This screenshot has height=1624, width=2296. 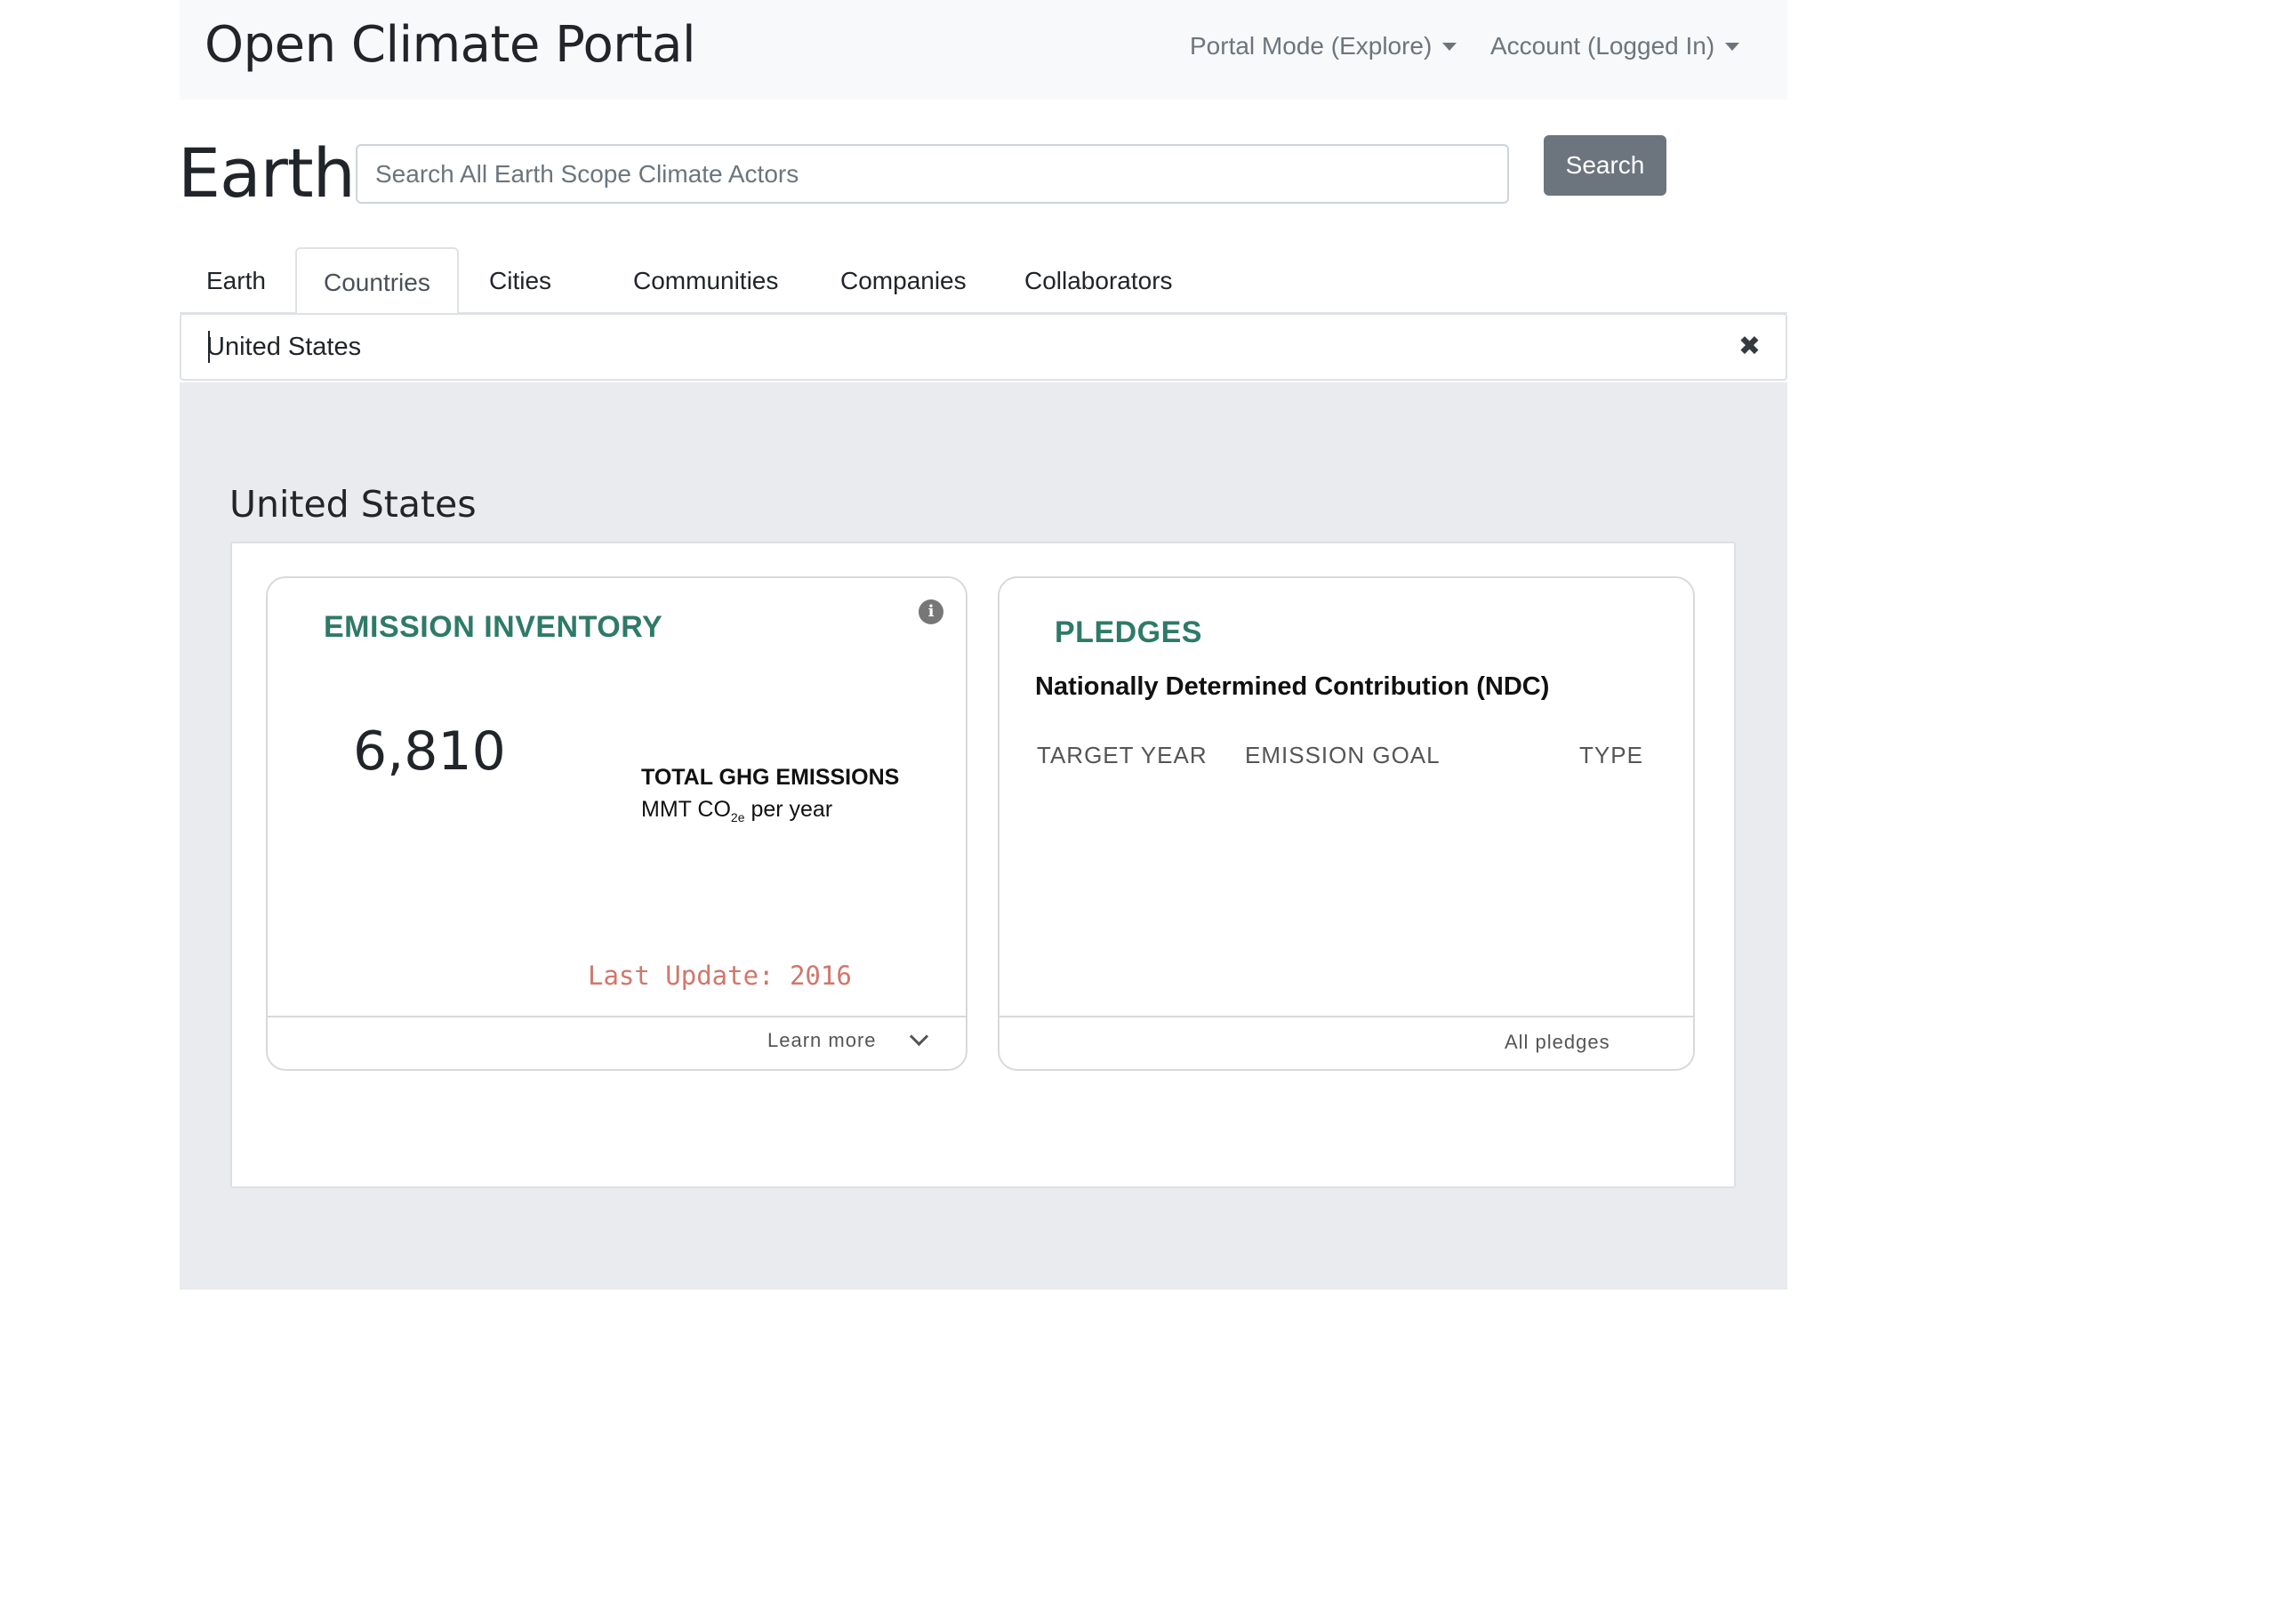 What do you see at coordinates (1128, 632) in the screenshot?
I see `pledges-title: PLEDGES` at bounding box center [1128, 632].